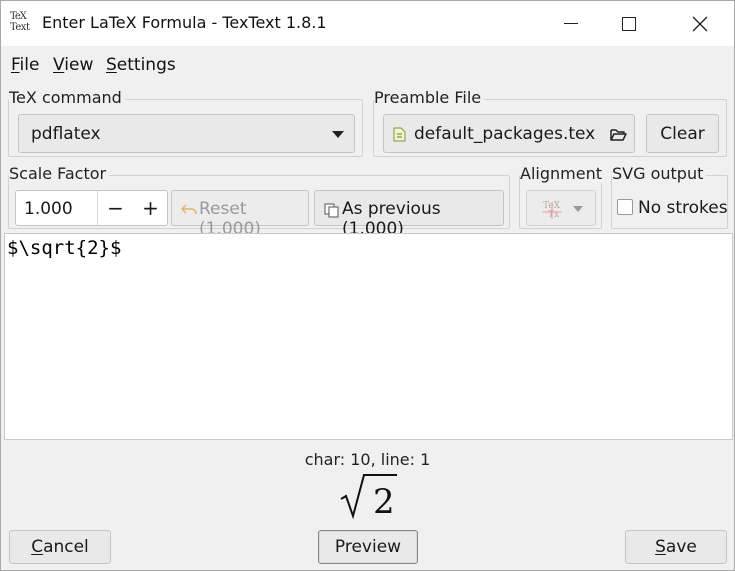  What do you see at coordinates (150, 208) in the screenshot?
I see `scale-increment-button: +` at bounding box center [150, 208].